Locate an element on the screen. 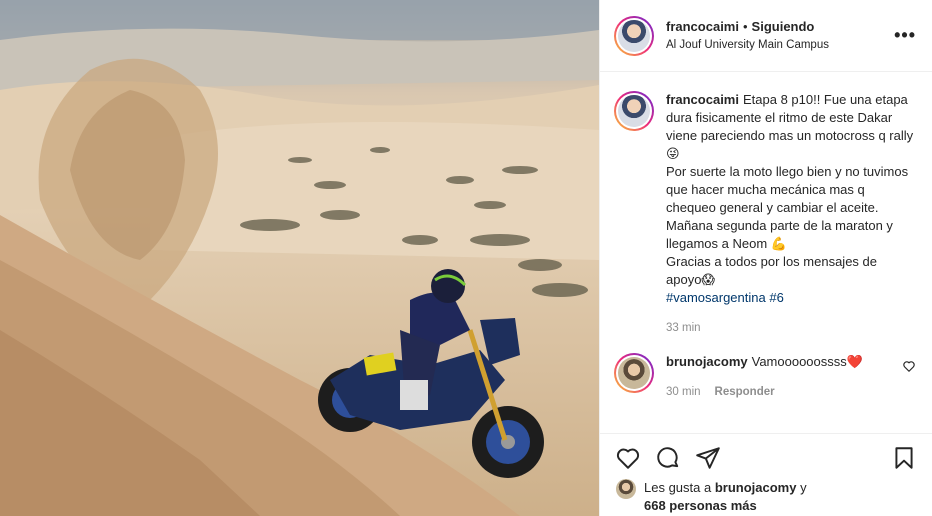 This screenshot has height=516, width=932. reply-button: Responder is located at coordinates (745, 392).